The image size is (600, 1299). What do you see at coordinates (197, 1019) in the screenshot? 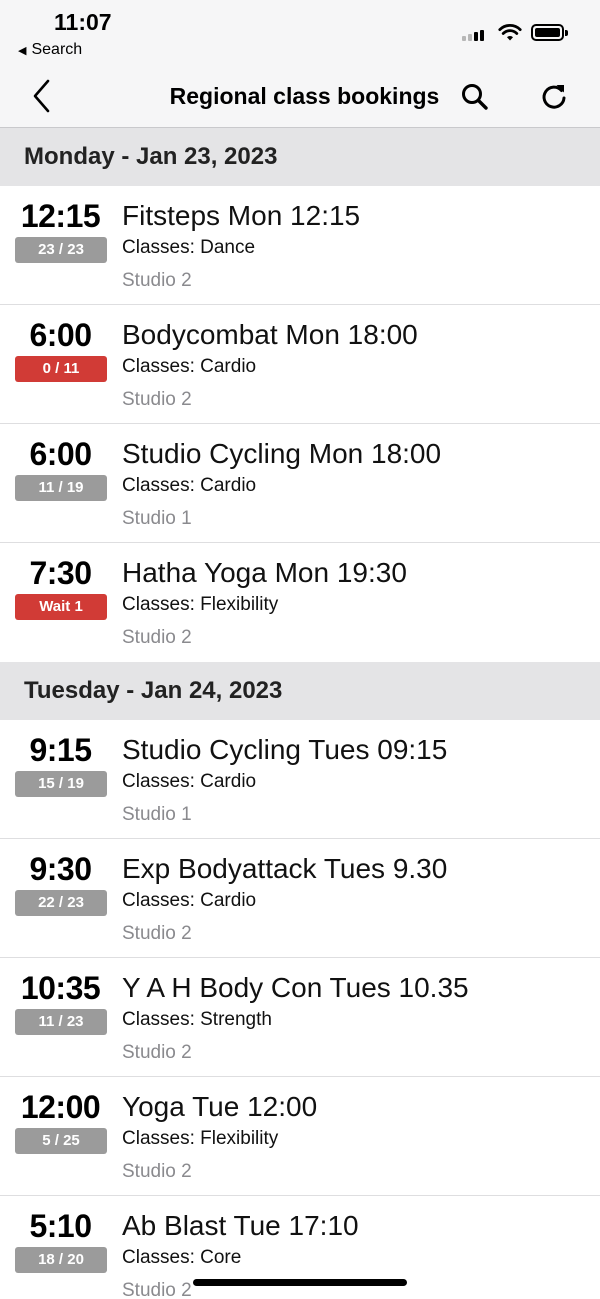
I see `class-type: Classes: Strength` at bounding box center [197, 1019].